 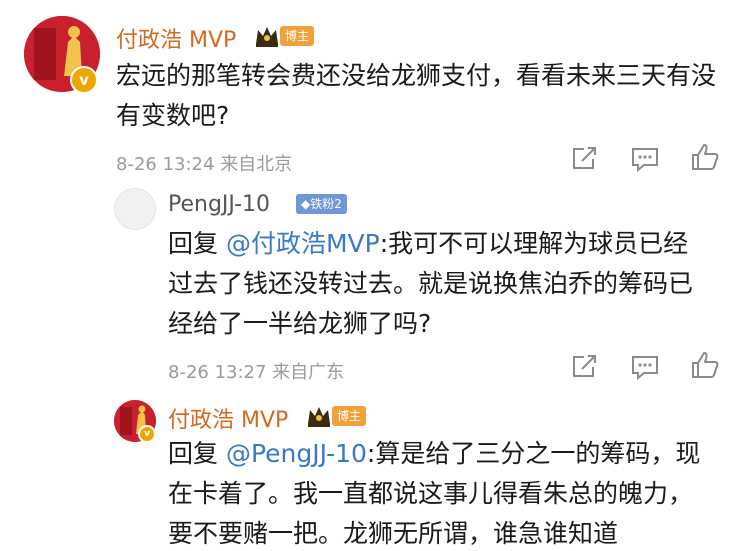 I want to click on comment-location: 来自北京, so click(x=256, y=164).